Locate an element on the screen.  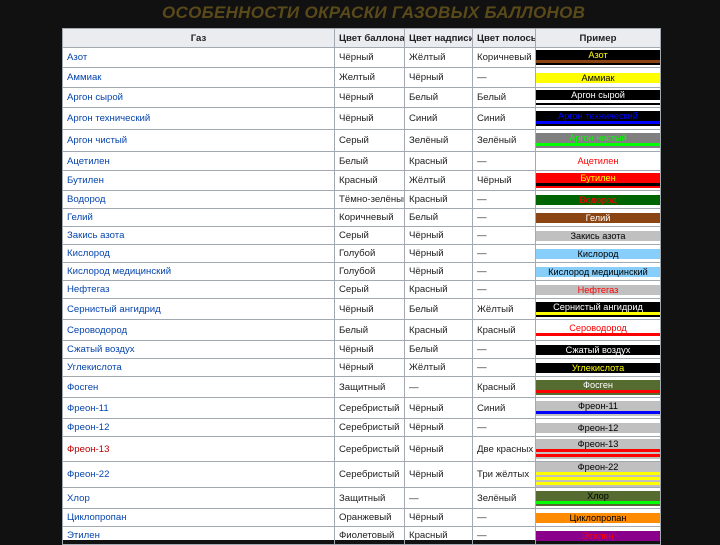
gas-name-link: Кислород is located at coordinates (198, 253).